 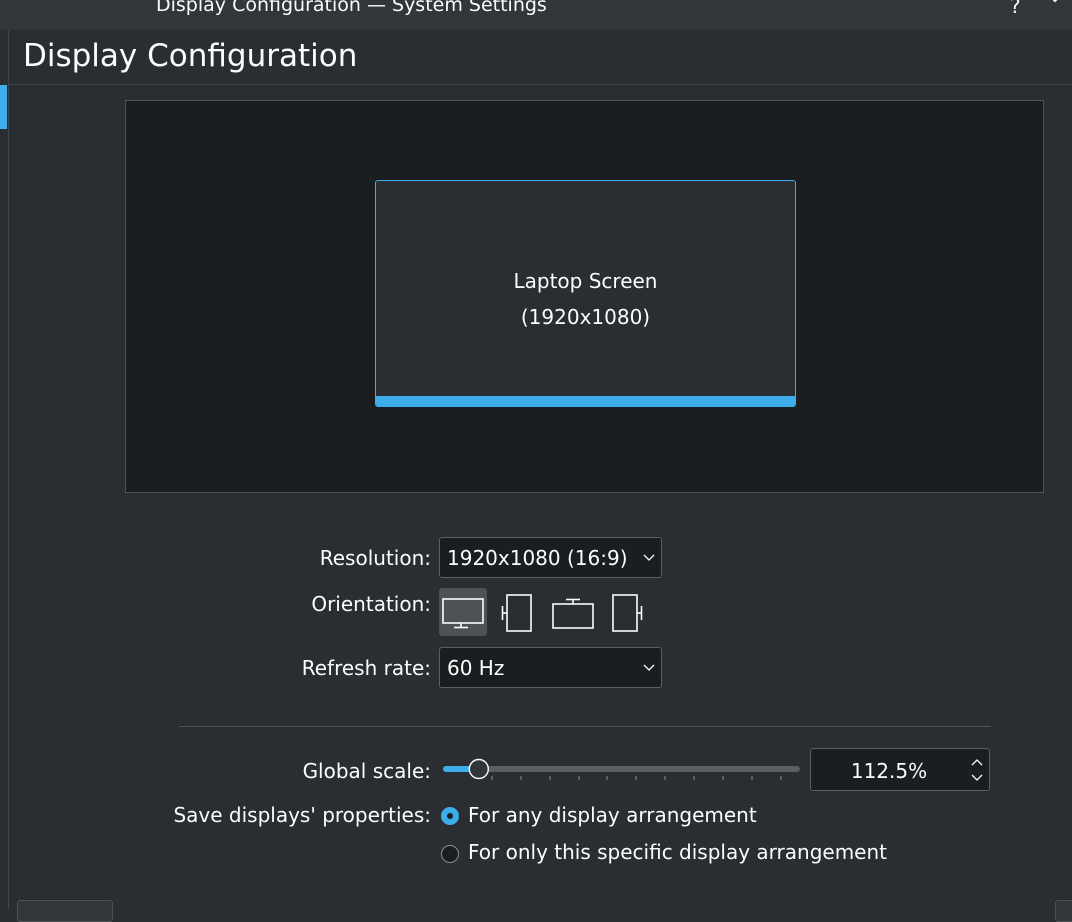 What do you see at coordinates (550, 667) in the screenshot?
I see `refresh-rate-combobox: 60 Hz` at bounding box center [550, 667].